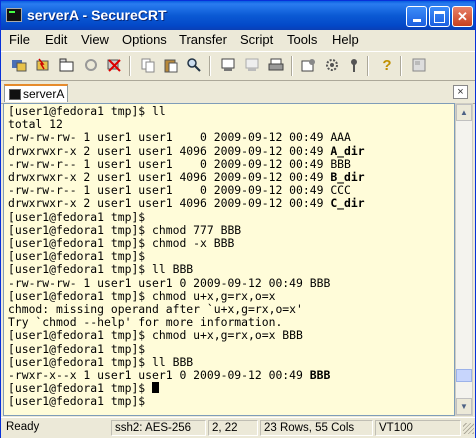 The width and height of the screenshot is (476, 438). Describe the element at coordinates (19, 65) in the screenshot. I see `connect-icon` at that location.